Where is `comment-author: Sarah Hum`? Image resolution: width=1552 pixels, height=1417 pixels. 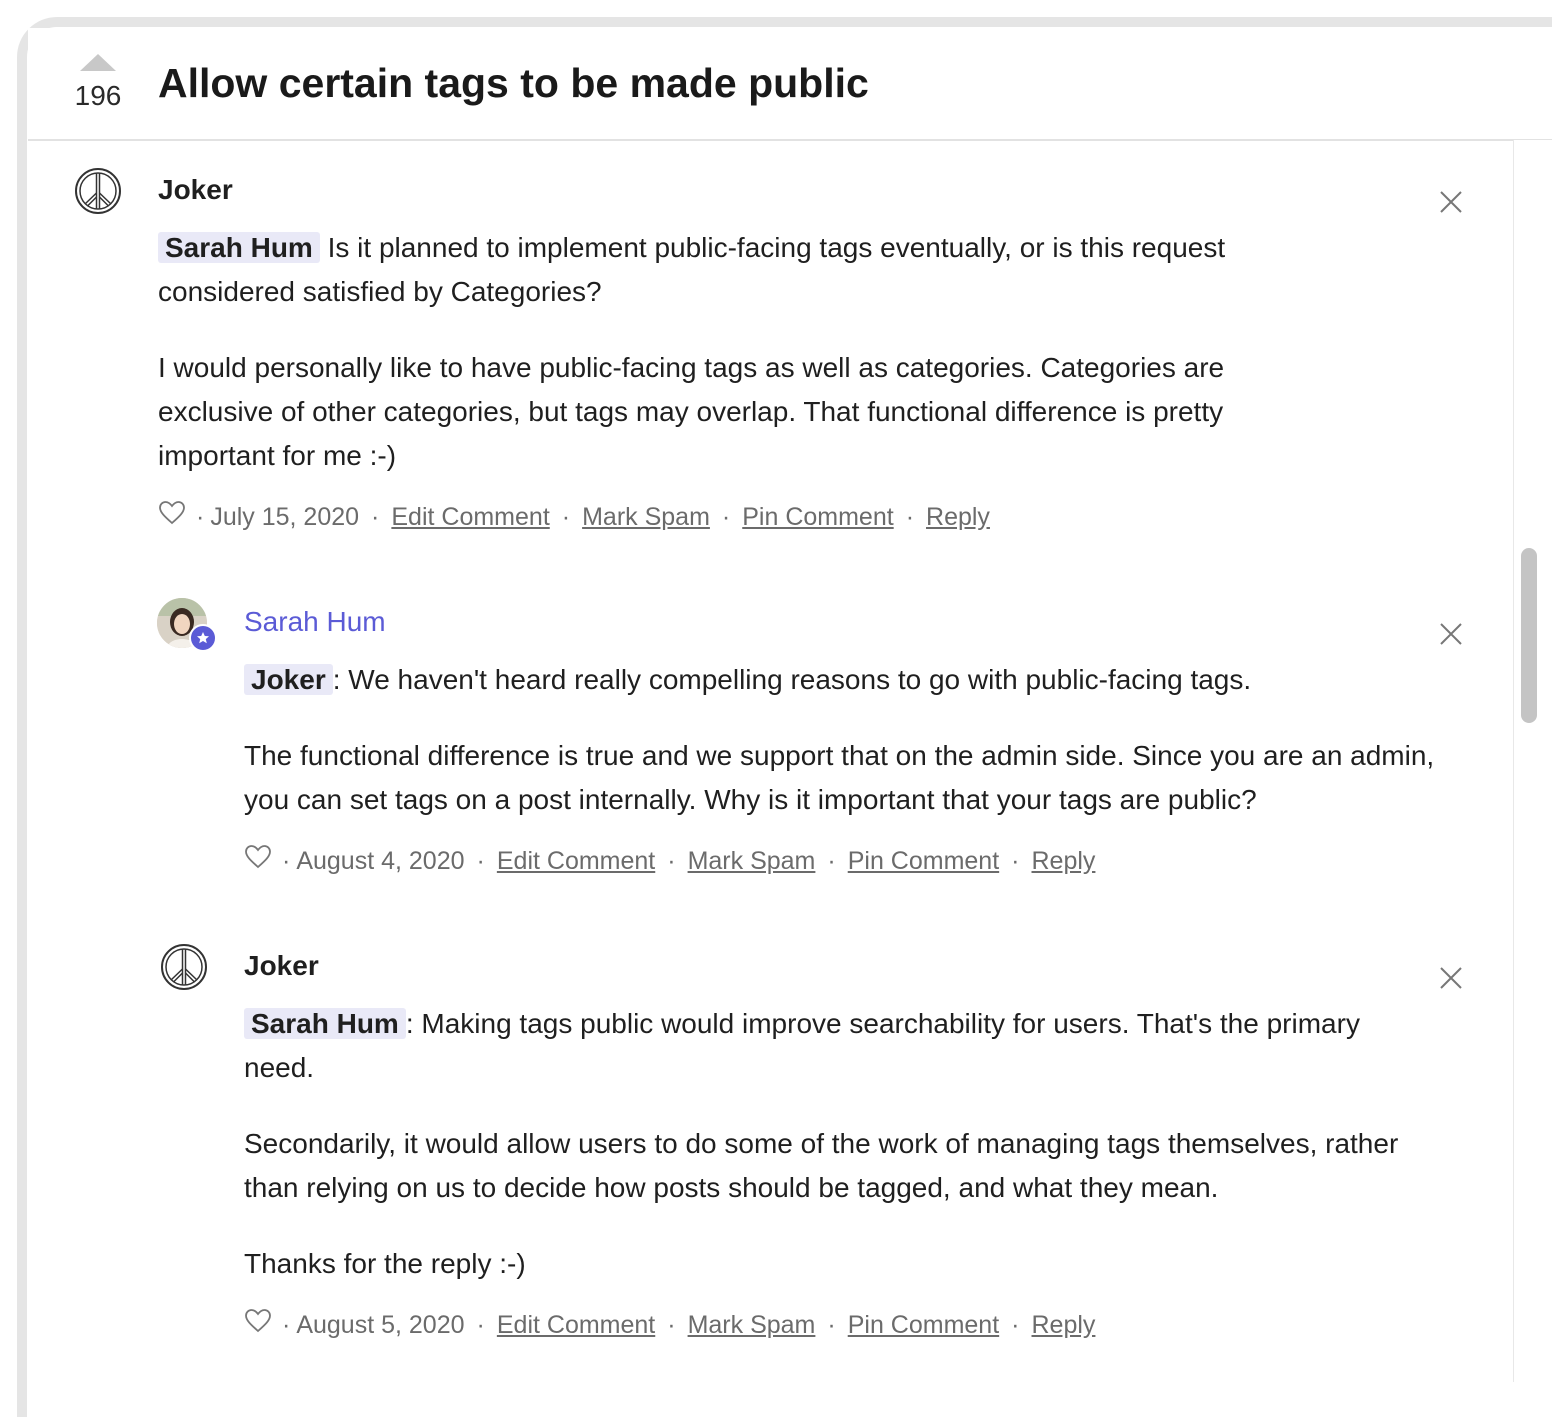 comment-author: Sarah Hum is located at coordinates (315, 622).